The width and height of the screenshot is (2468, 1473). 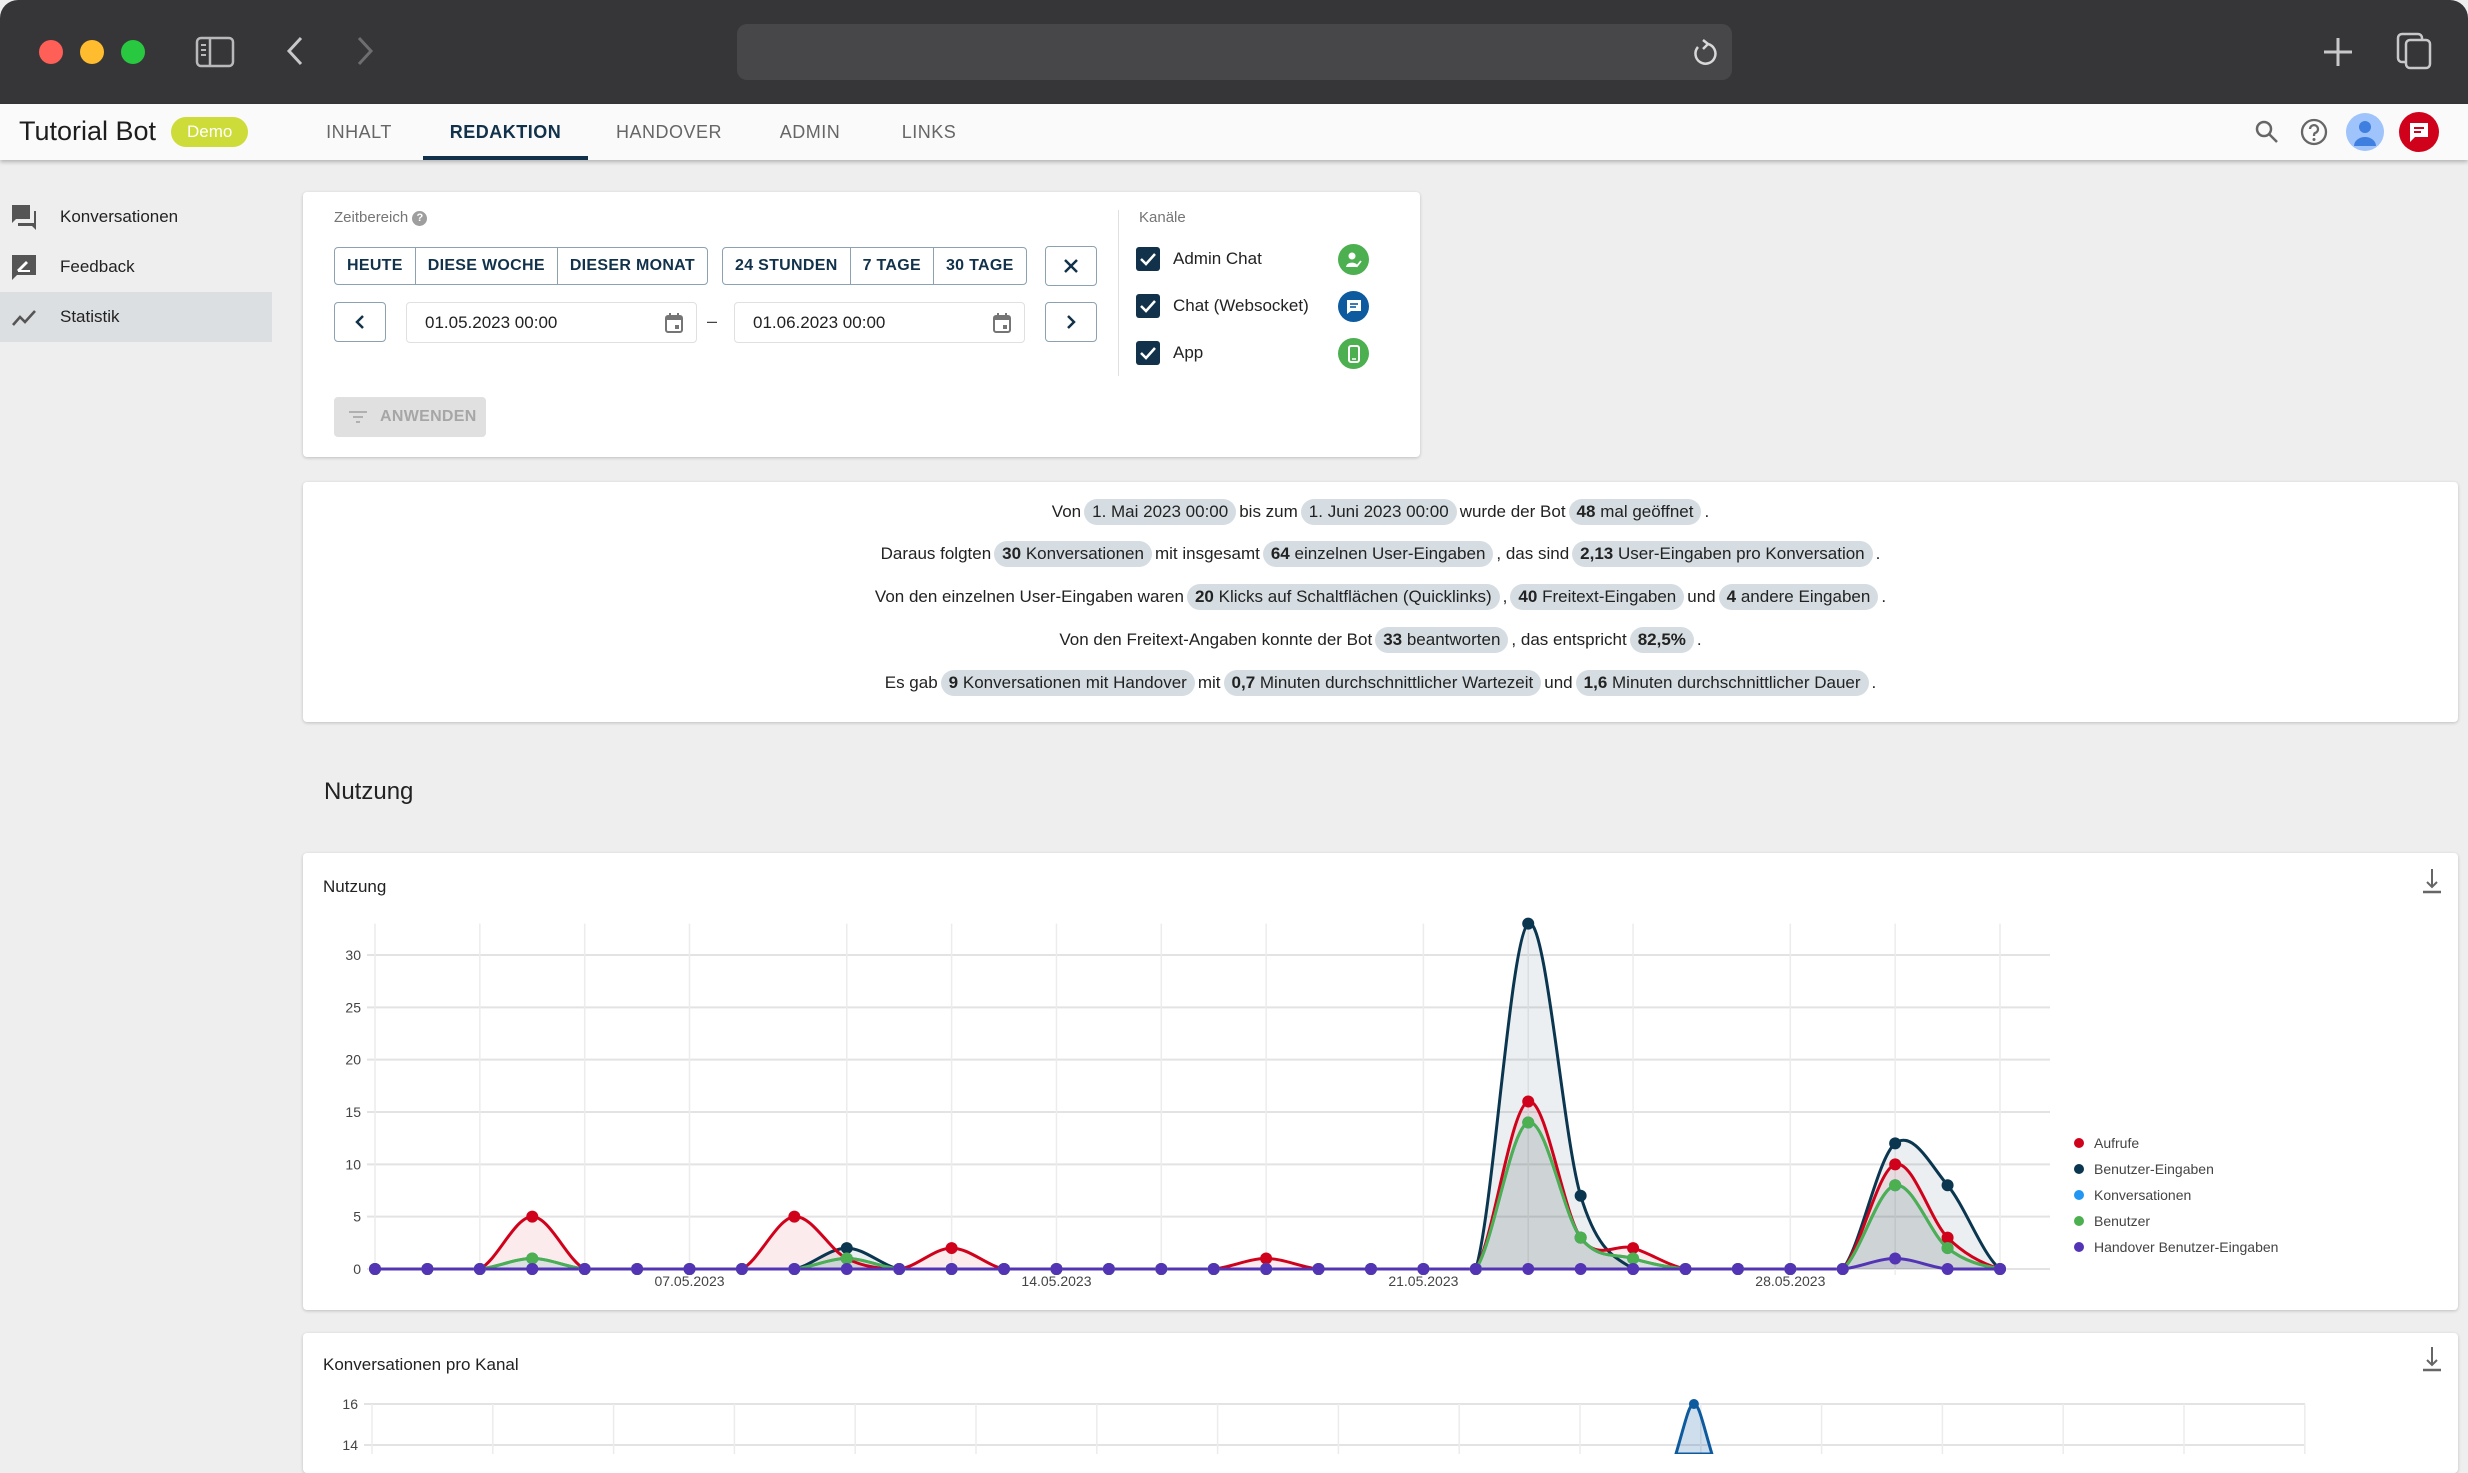 What do you see at coordinates (359, 132) in the screenshot?
I see `tab-inhalt: INHALT` at bounding box center [359, 132].